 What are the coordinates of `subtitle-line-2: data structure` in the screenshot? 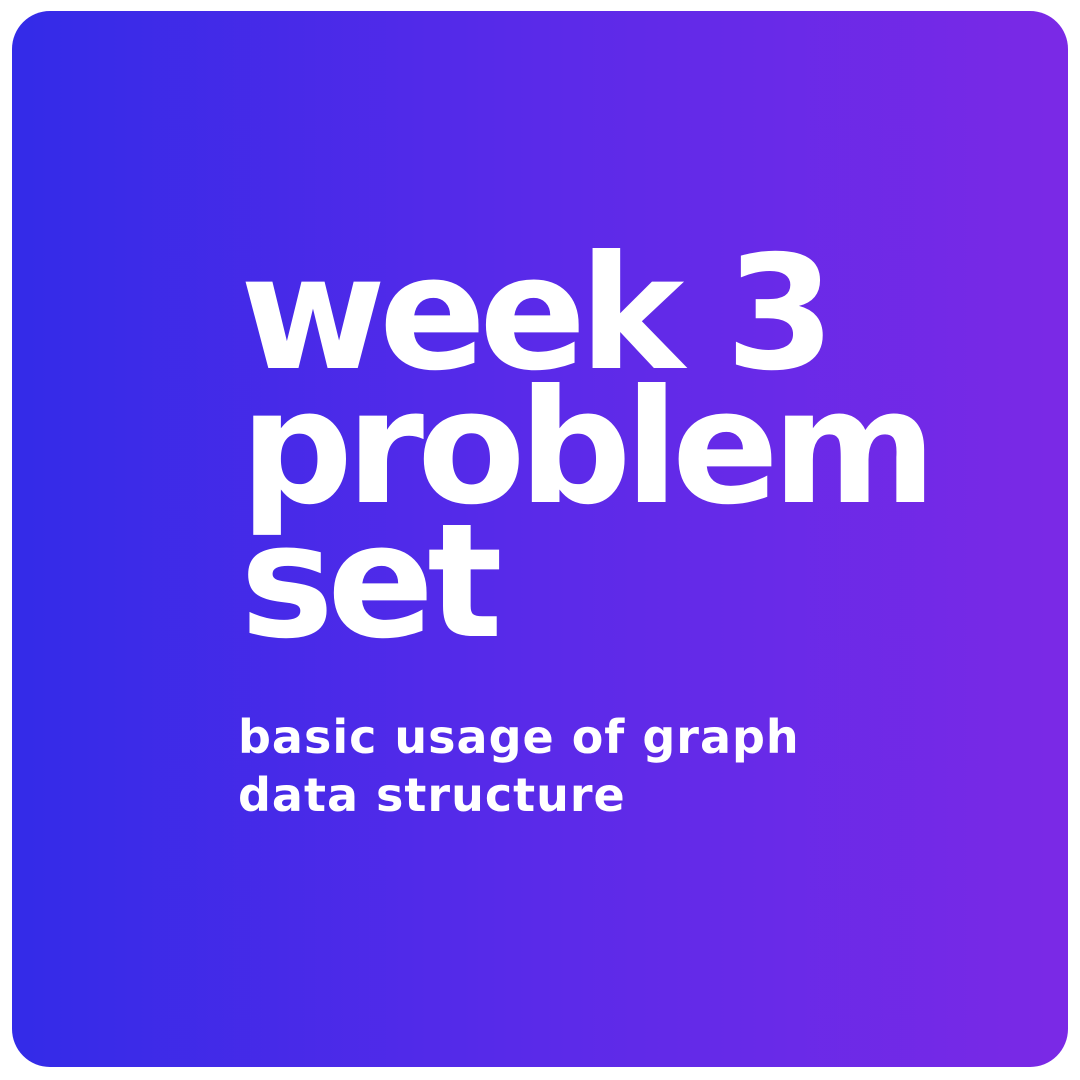 It's located at (432, 795).